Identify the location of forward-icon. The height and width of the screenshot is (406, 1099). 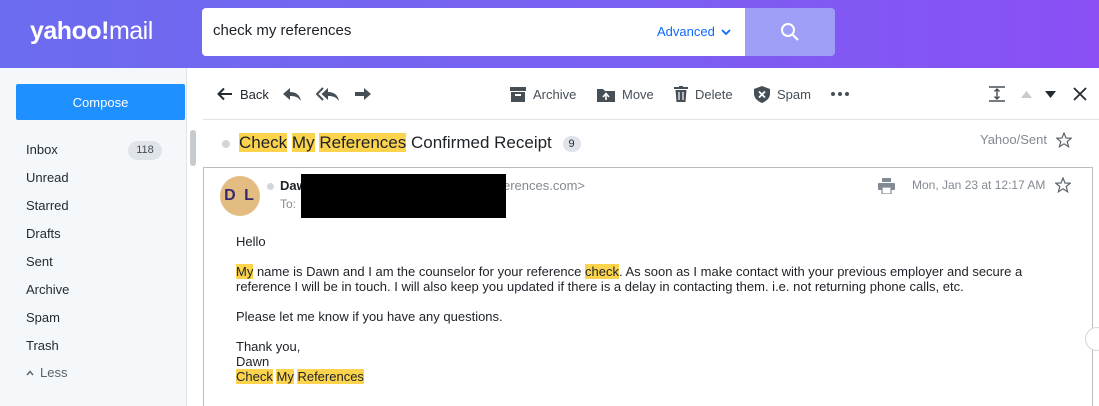
(363, 94).